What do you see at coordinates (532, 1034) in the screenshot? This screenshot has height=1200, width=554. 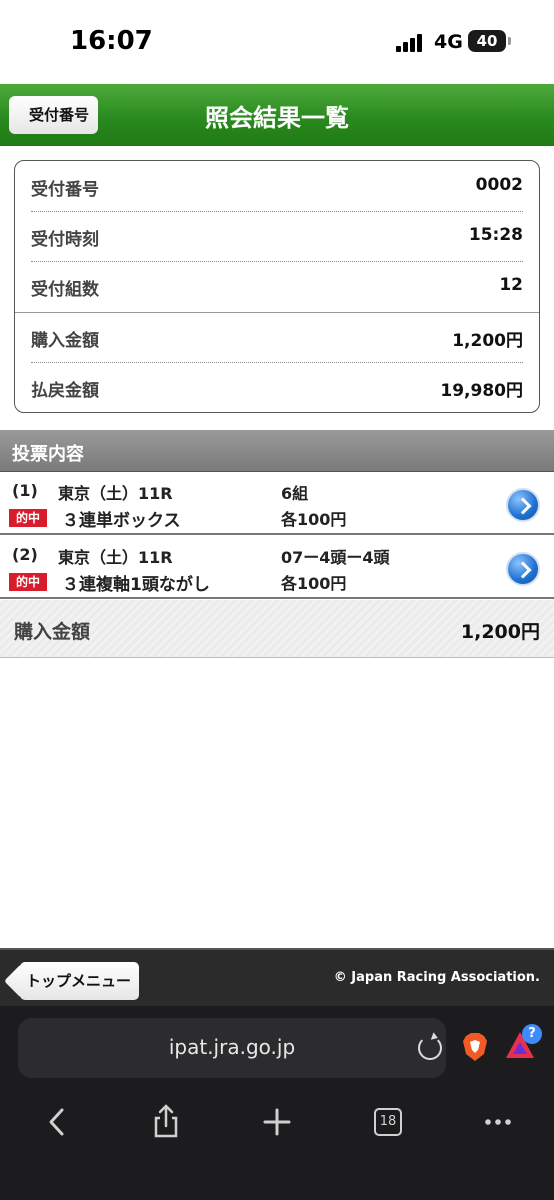 I see `help-badge: ?` at bounding box center [532, 1034].